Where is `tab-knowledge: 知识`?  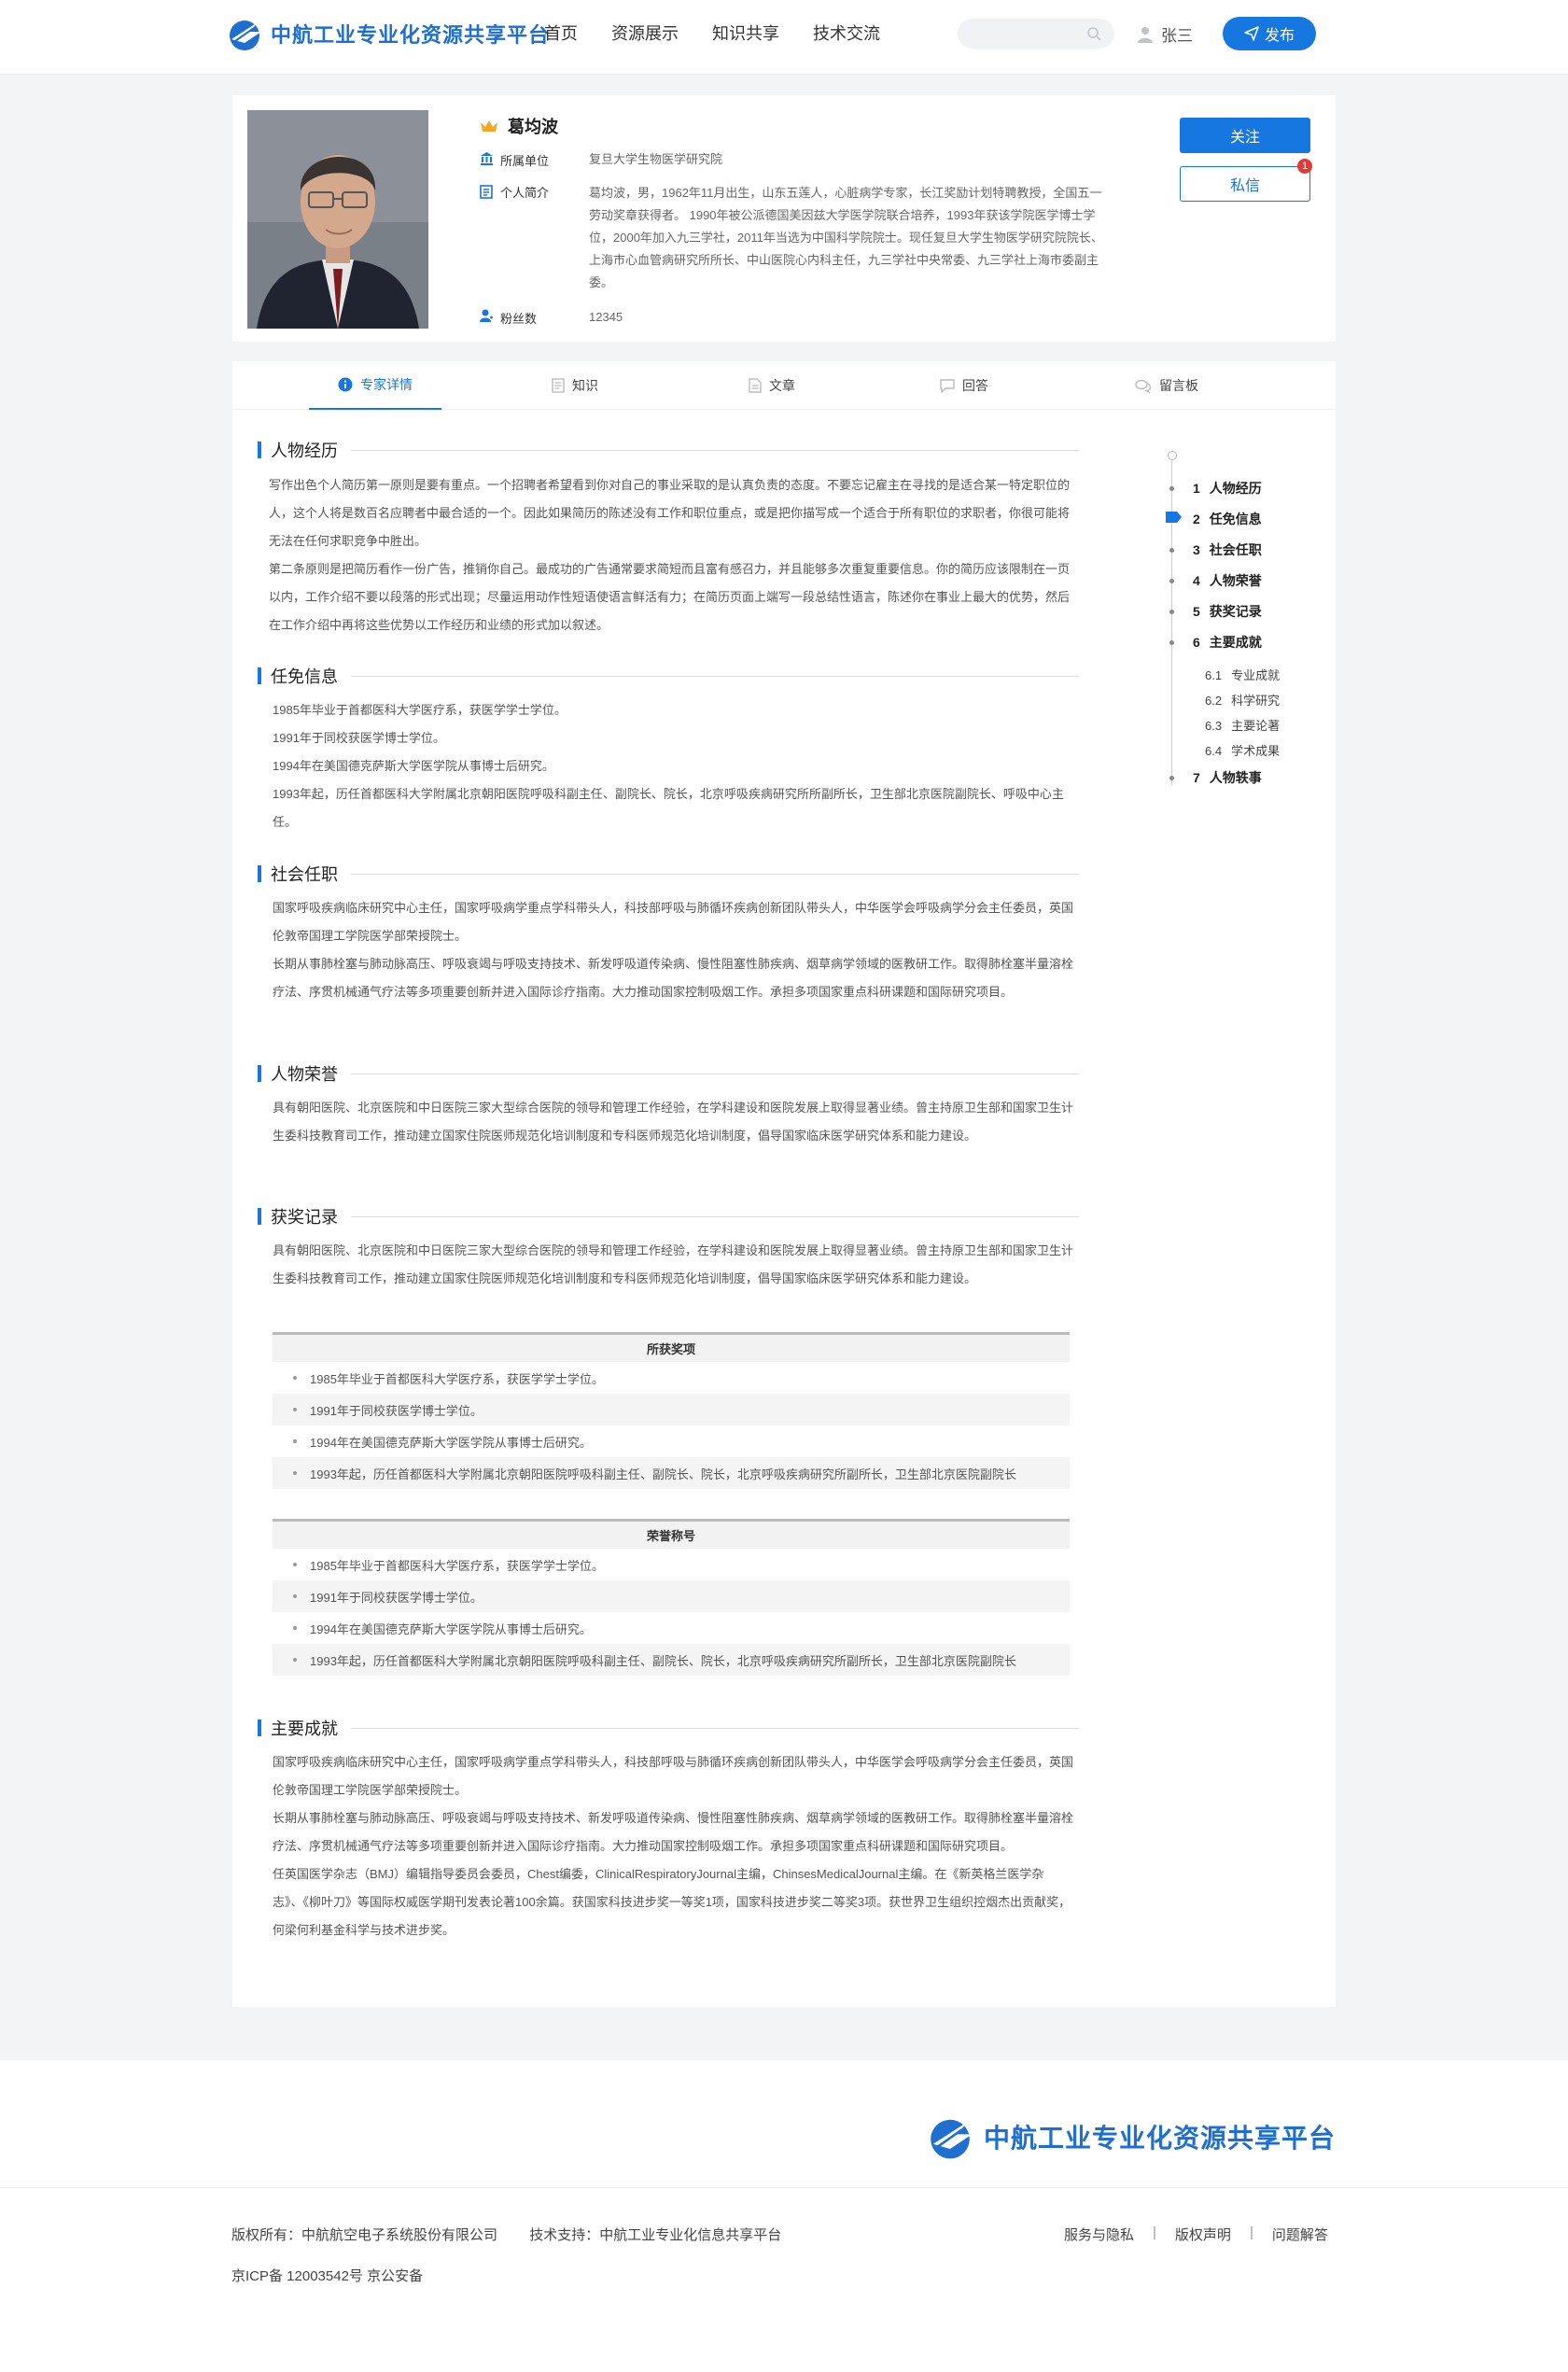
tab-knowledge: 知识 is located at coordinates (575, 386).